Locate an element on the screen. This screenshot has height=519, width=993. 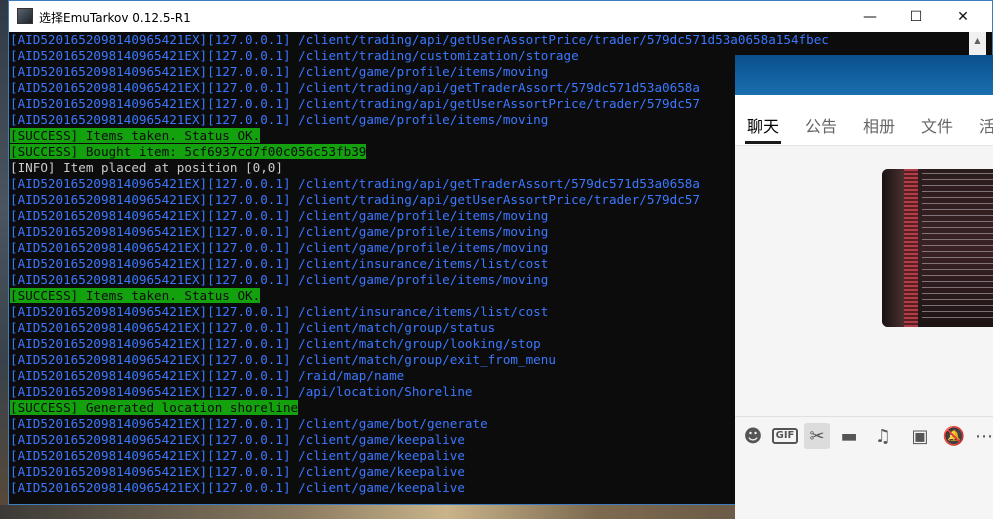
emoji-icon: ☻ is located at coordinates (753, 436).